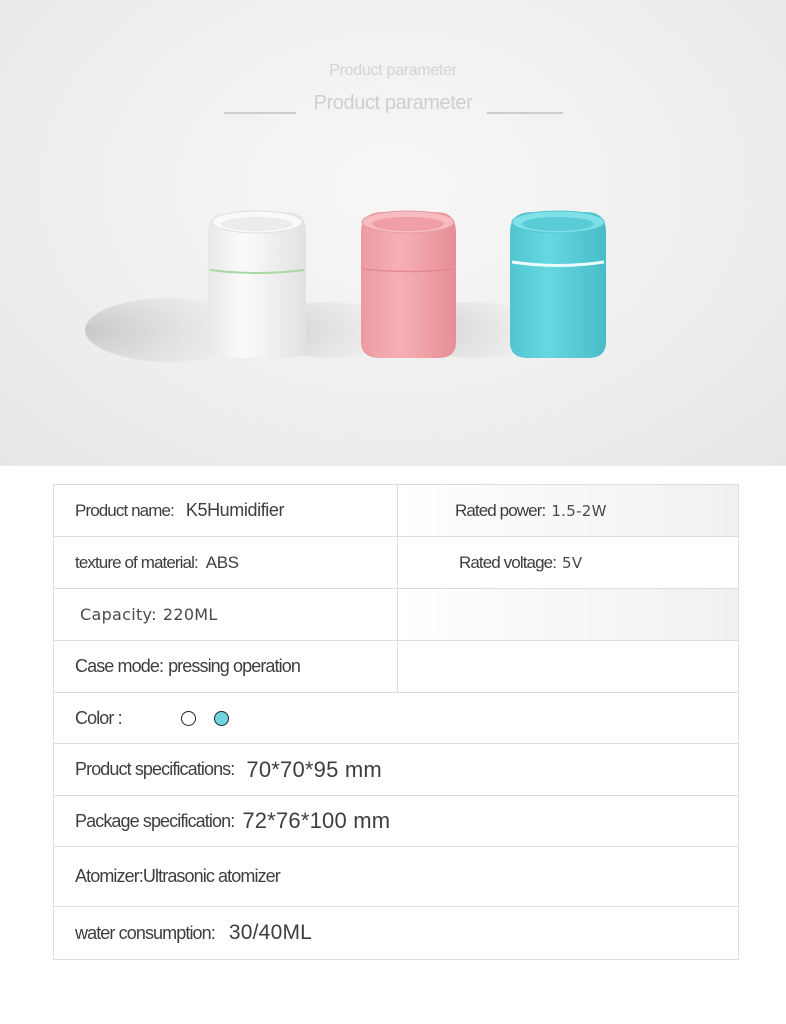  I want to click on case-mode-cell: Case mode: pressing operation, so click(188, 666).